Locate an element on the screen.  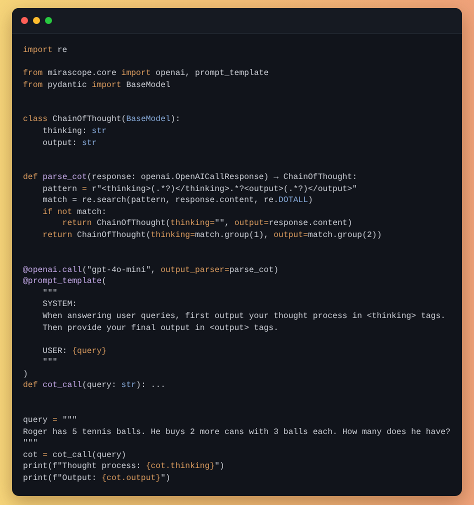
code-line: match = re.search(pattern, response.content, re.DOTALL) is located at coordinates (178, 201).